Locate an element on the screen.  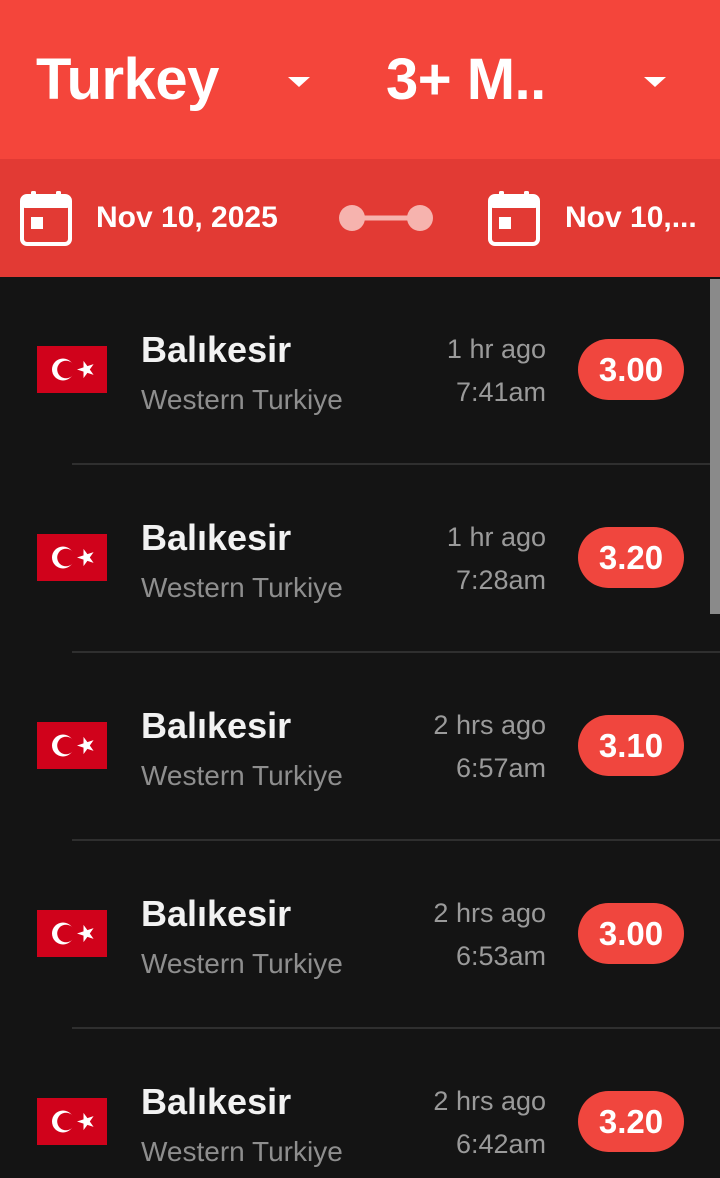
country-dropdown-value: Turkey is located at coordinates (127, 79).